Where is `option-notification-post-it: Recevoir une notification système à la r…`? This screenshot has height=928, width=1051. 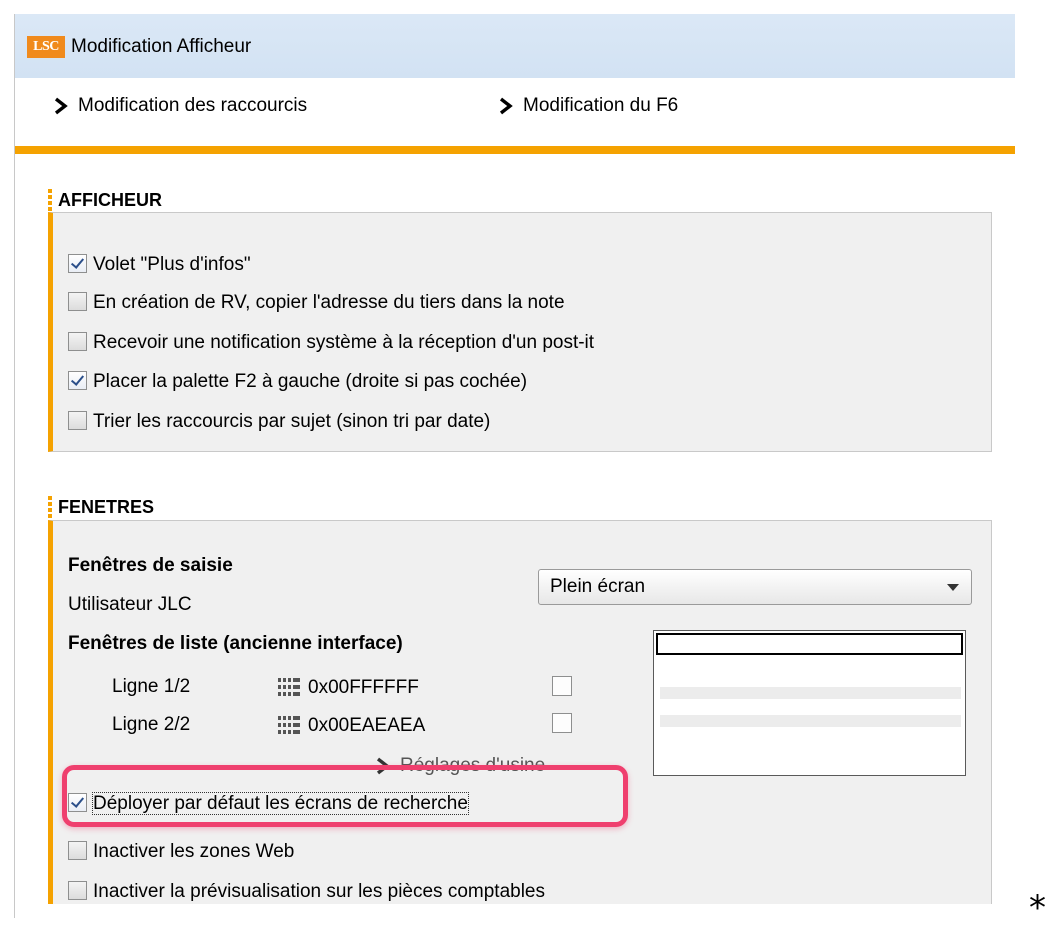
option-notification-post-it: Recevoir une notification système à la r… is located at coordinates (331, 343).